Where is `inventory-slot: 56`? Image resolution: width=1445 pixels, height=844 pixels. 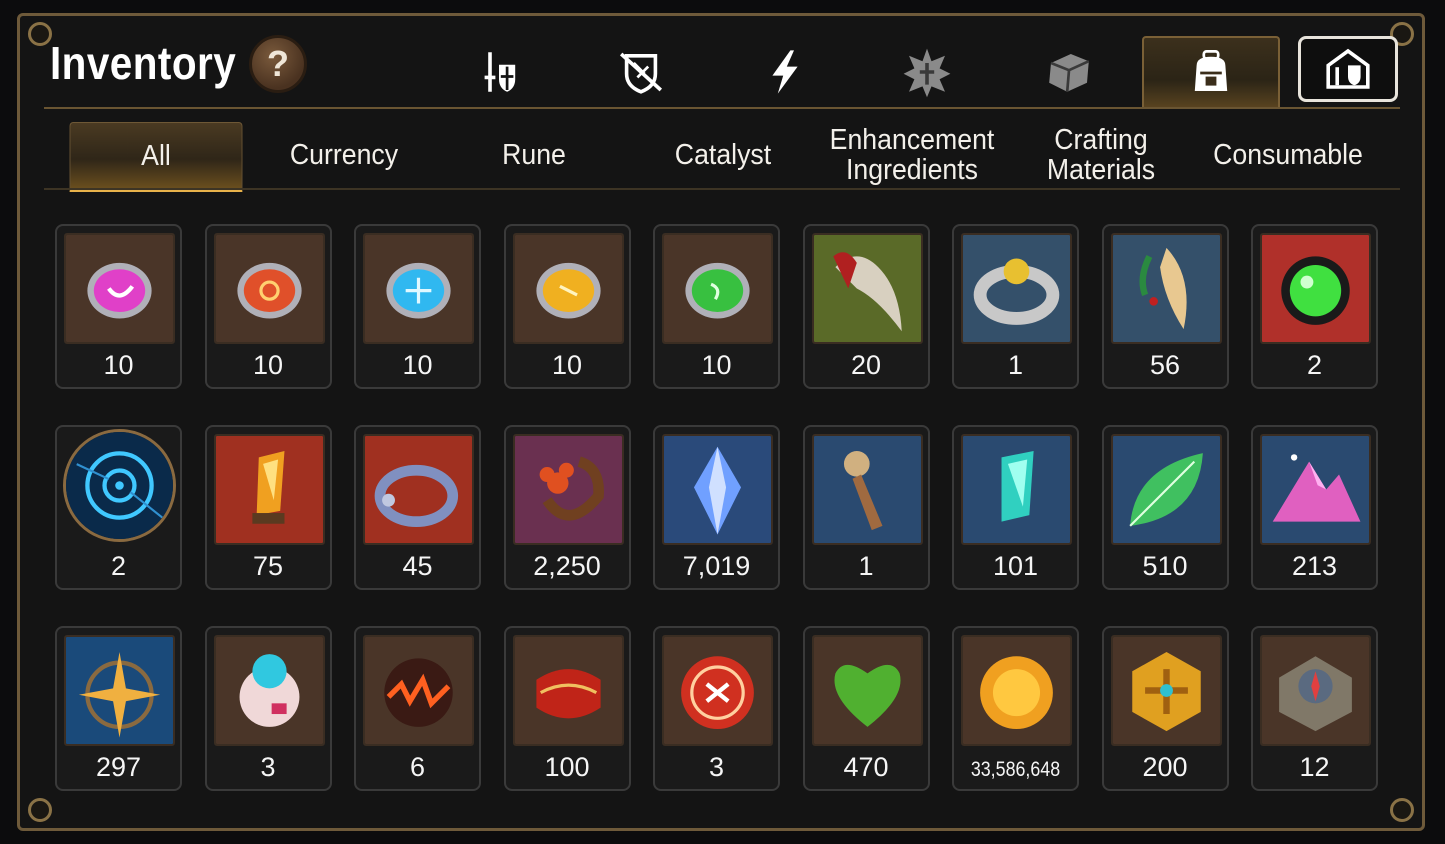
inventory-slot: 56 is located at coordinates (1165, 306).